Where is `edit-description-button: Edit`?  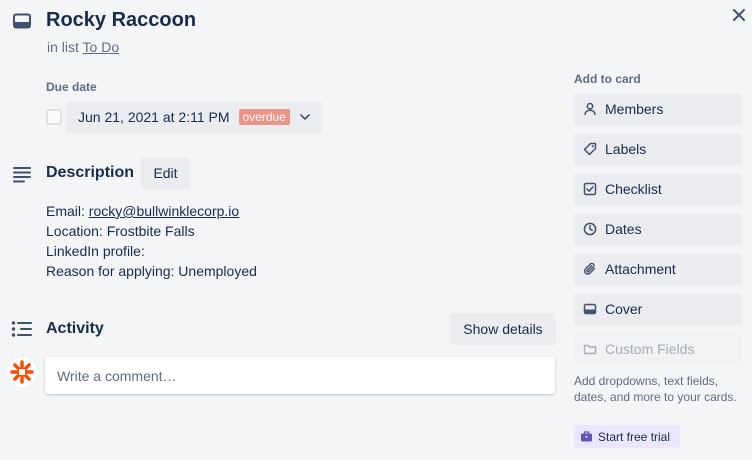 edit-description-button: Edit is located at coordinates (165, 173).